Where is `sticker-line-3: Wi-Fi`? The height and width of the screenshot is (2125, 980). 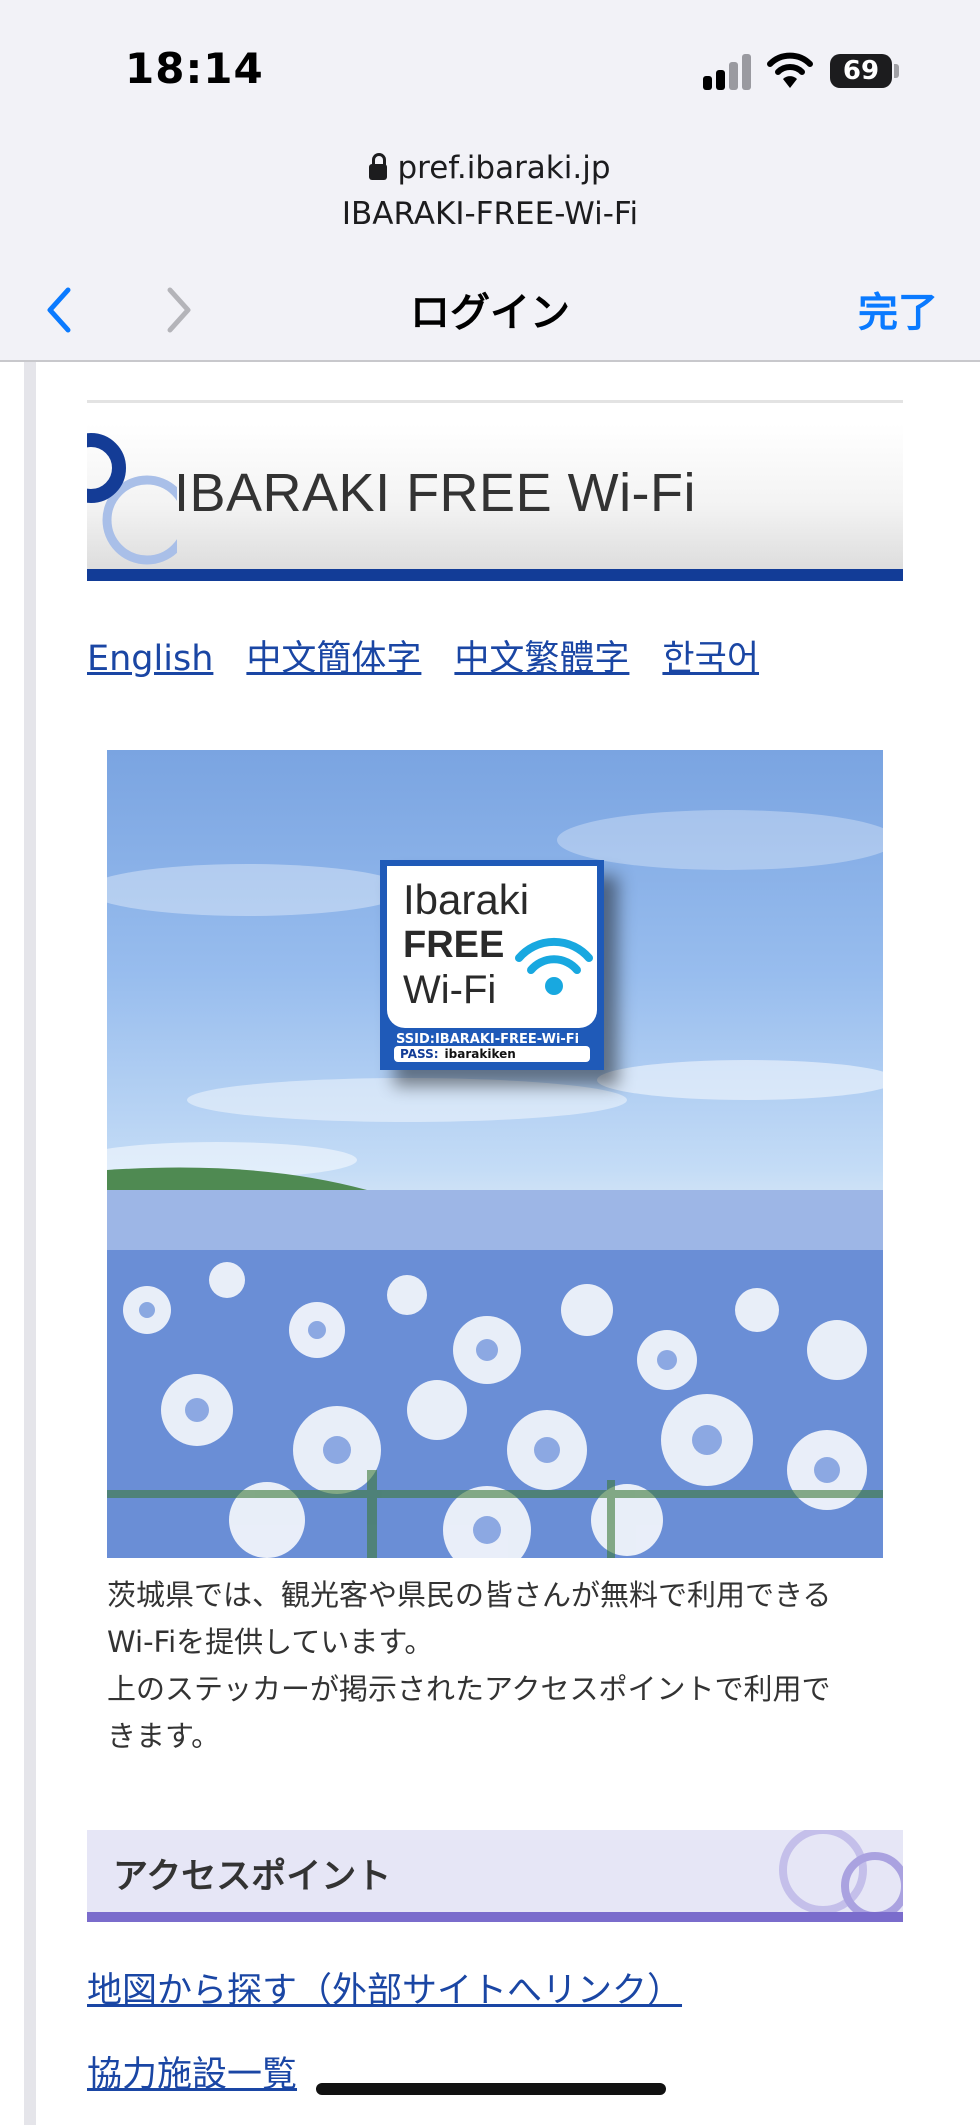
sticker-line-3: Wi-Fi is located at coordinates (450, 990).